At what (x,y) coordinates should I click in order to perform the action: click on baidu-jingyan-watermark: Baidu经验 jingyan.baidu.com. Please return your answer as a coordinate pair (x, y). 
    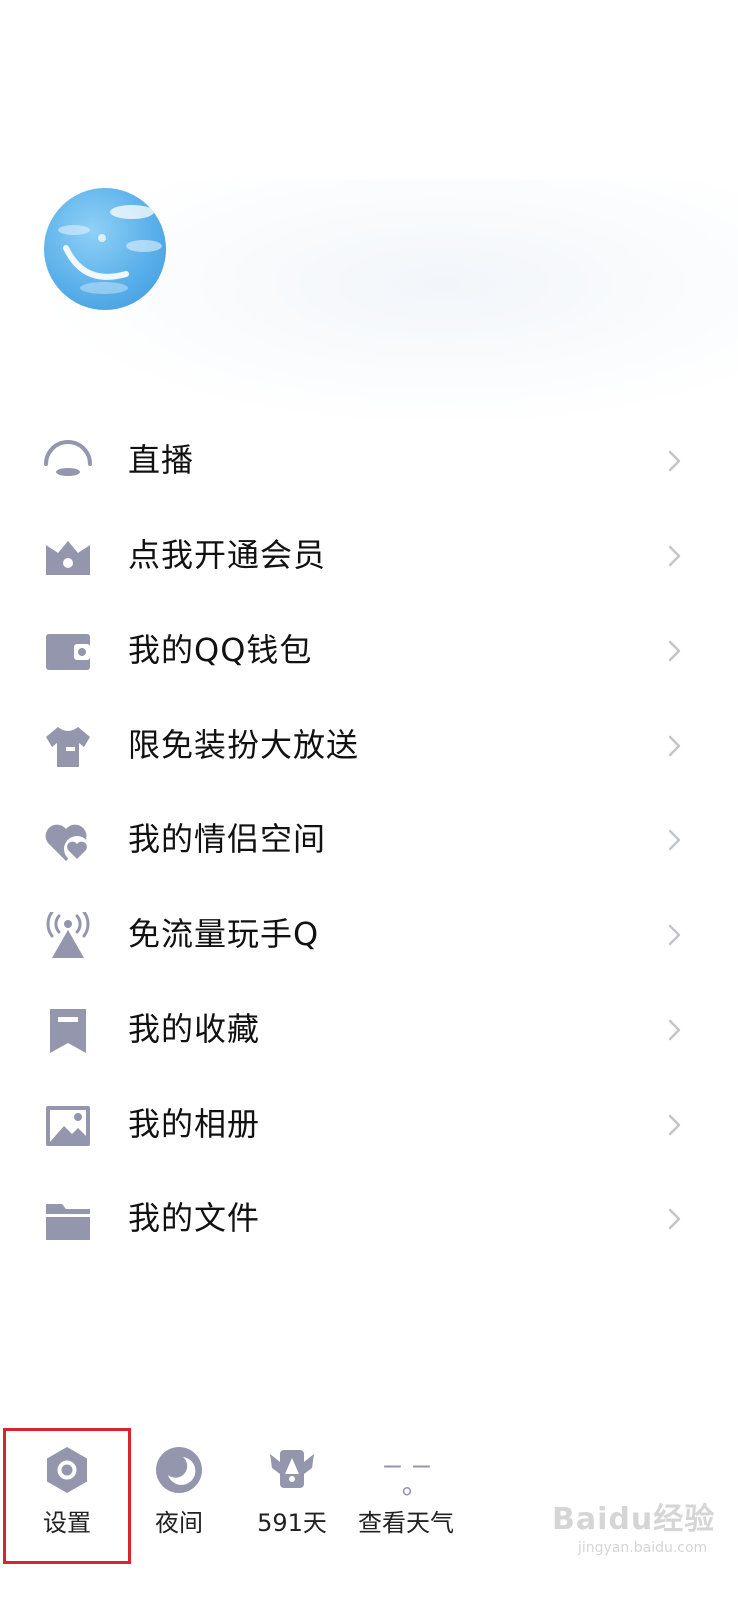
    Looking at the image, I should click on (642, 1534).